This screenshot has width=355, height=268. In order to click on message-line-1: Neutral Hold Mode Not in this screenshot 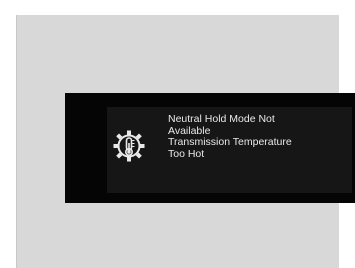, I will do `click(221, 119)`.